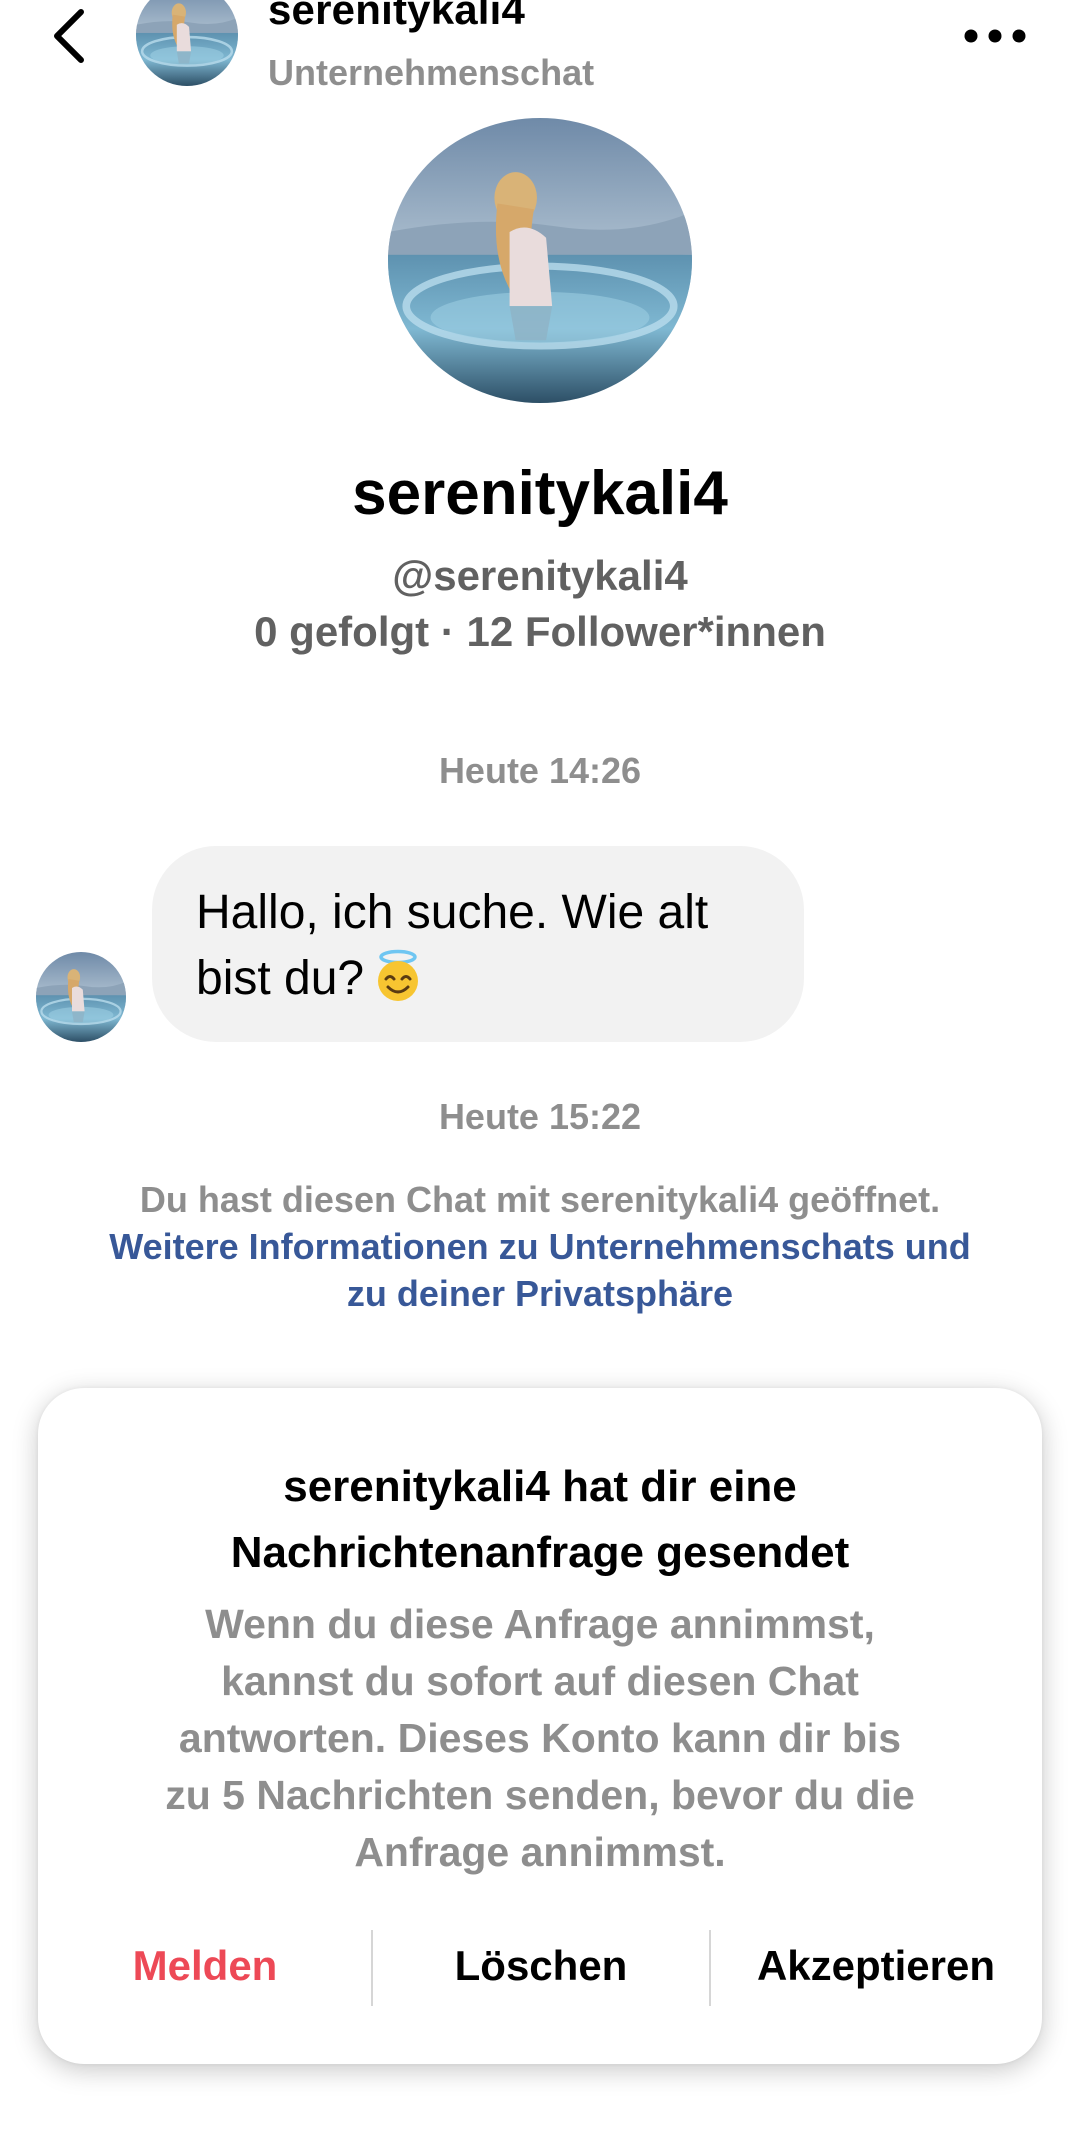  I want to click on message-text-line: Hallo, ich suche. Wie alt, so click(452, 912).